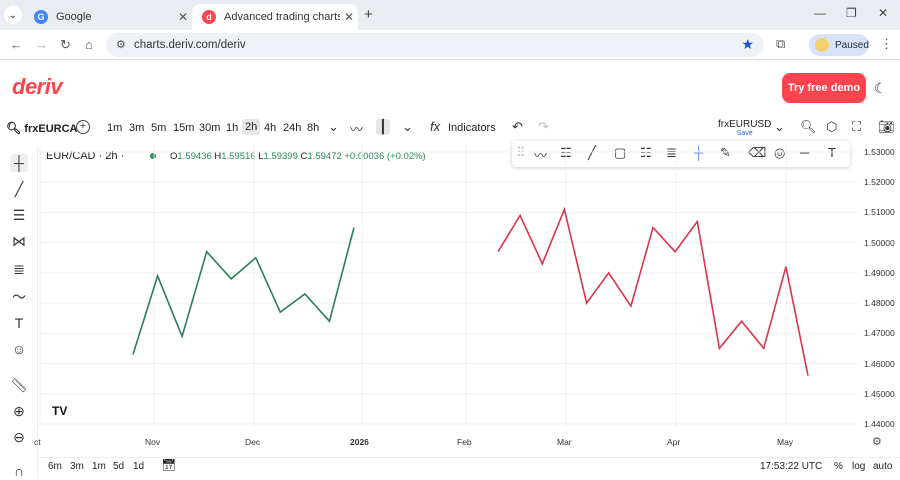 The height and width of the screenshot is (480, 900). What do you see at coordinates (114, 128) in the screenshot?
I see `timeframe-1m: 1m` at bounding box center [114, 128].